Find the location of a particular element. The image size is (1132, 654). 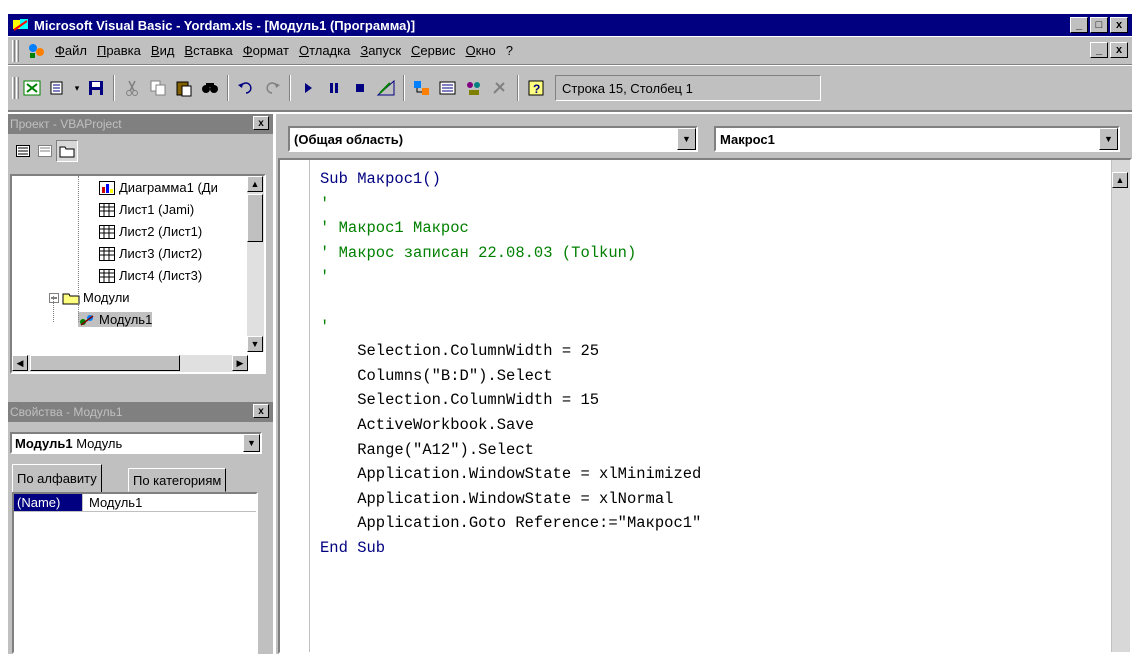

redo-icon is located at coordinates (272, 88).